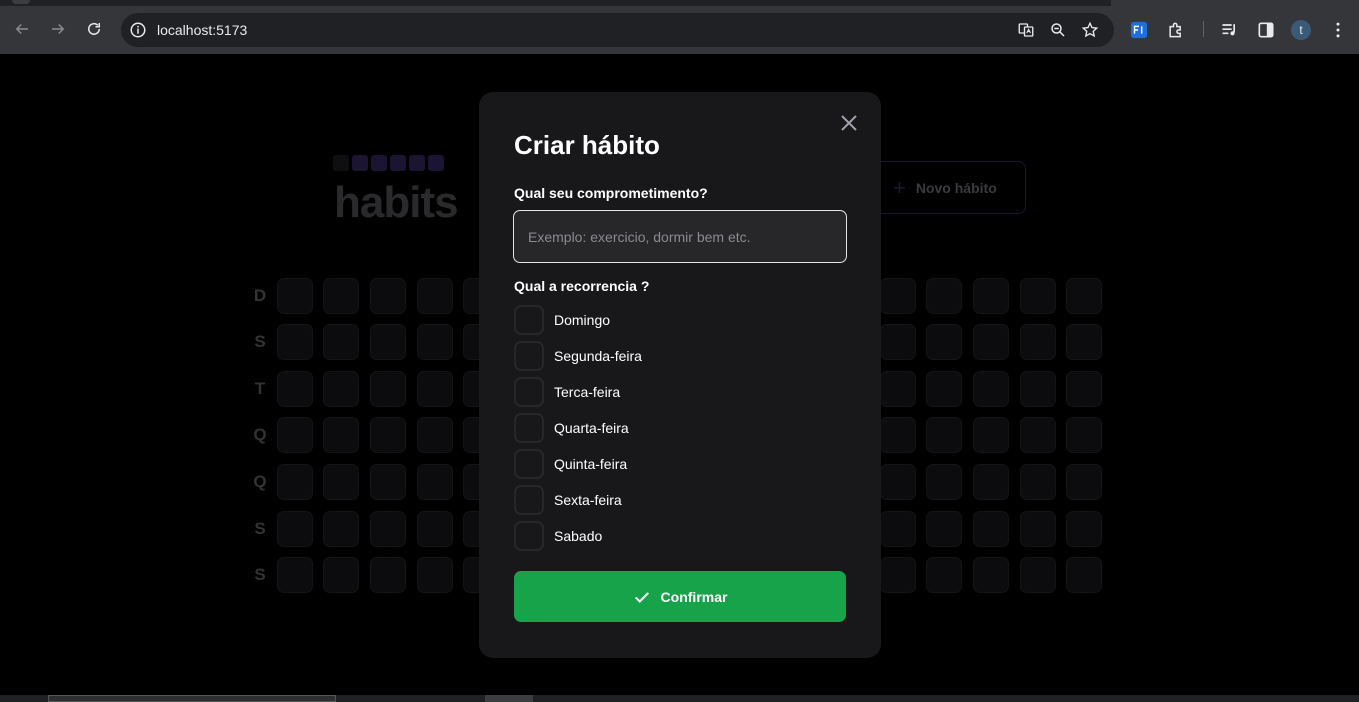 The height and width of the screenshot is (702, 1359). I want to click on reload-button, so click(94, 29).